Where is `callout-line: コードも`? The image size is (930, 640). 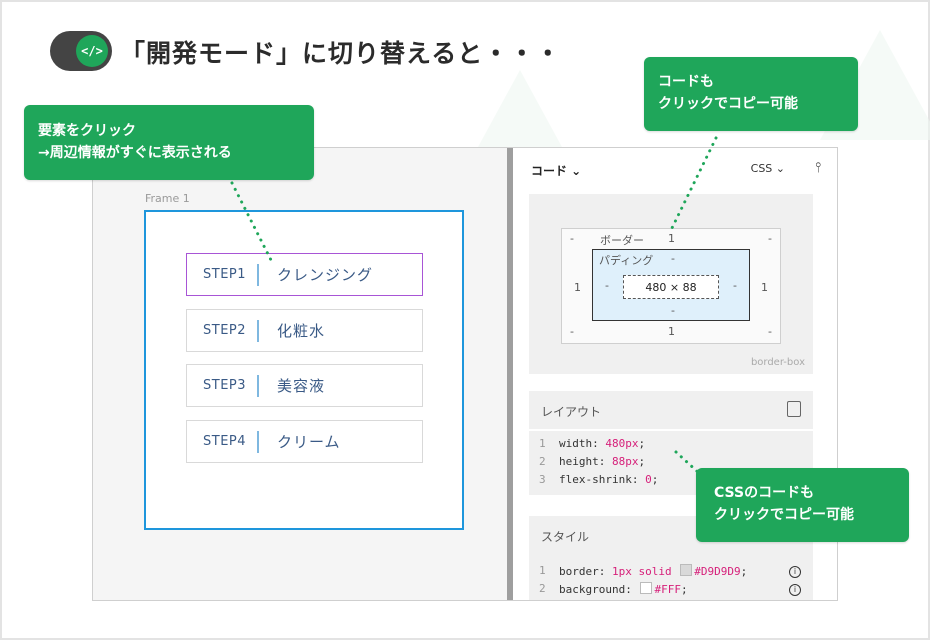 callout-line: コードも is located at coordinates (686, 82).